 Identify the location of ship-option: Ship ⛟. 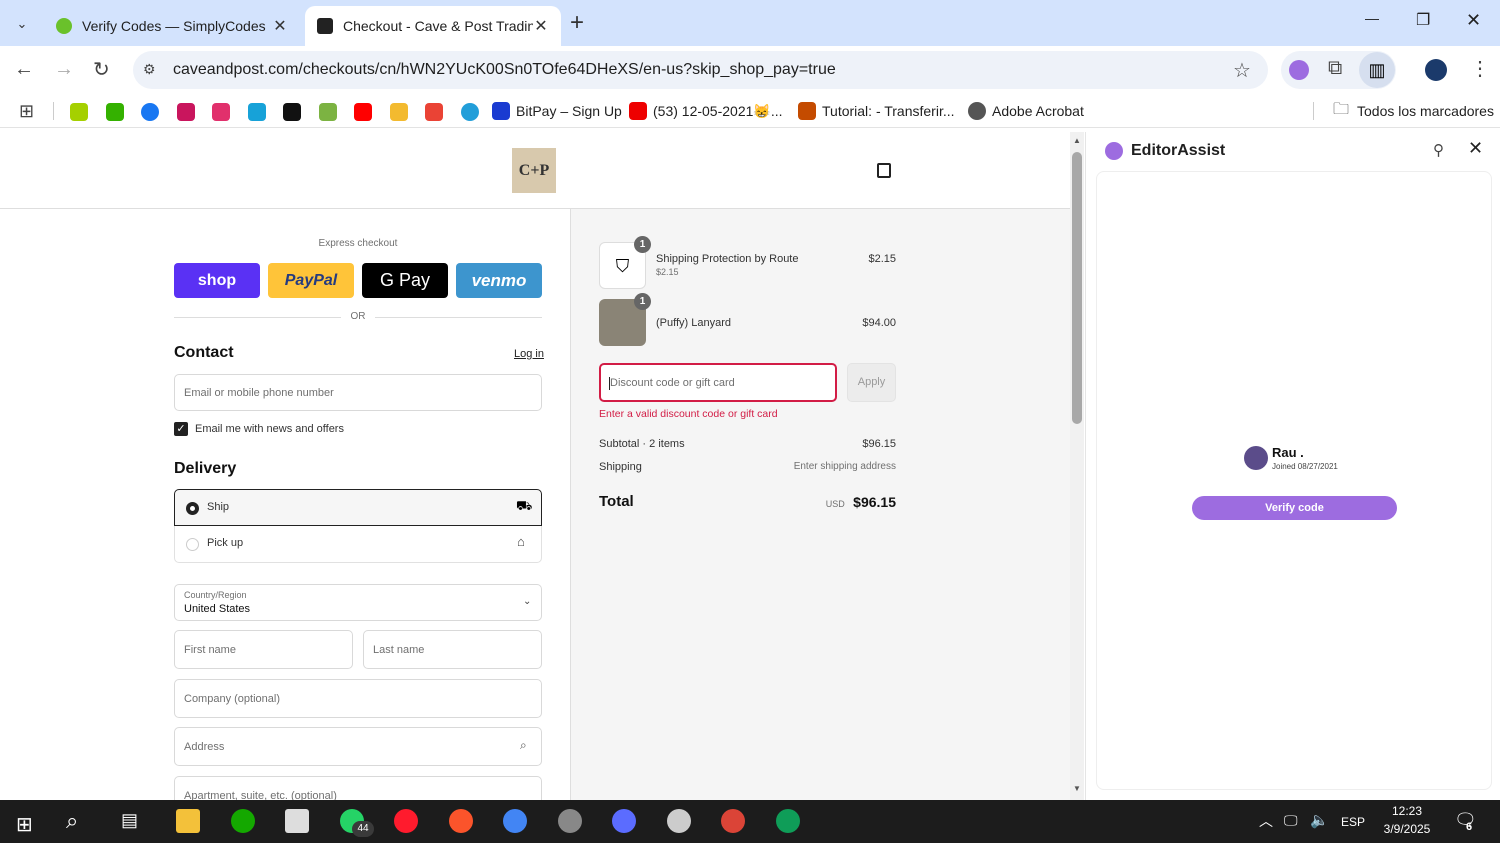
(358, 507).